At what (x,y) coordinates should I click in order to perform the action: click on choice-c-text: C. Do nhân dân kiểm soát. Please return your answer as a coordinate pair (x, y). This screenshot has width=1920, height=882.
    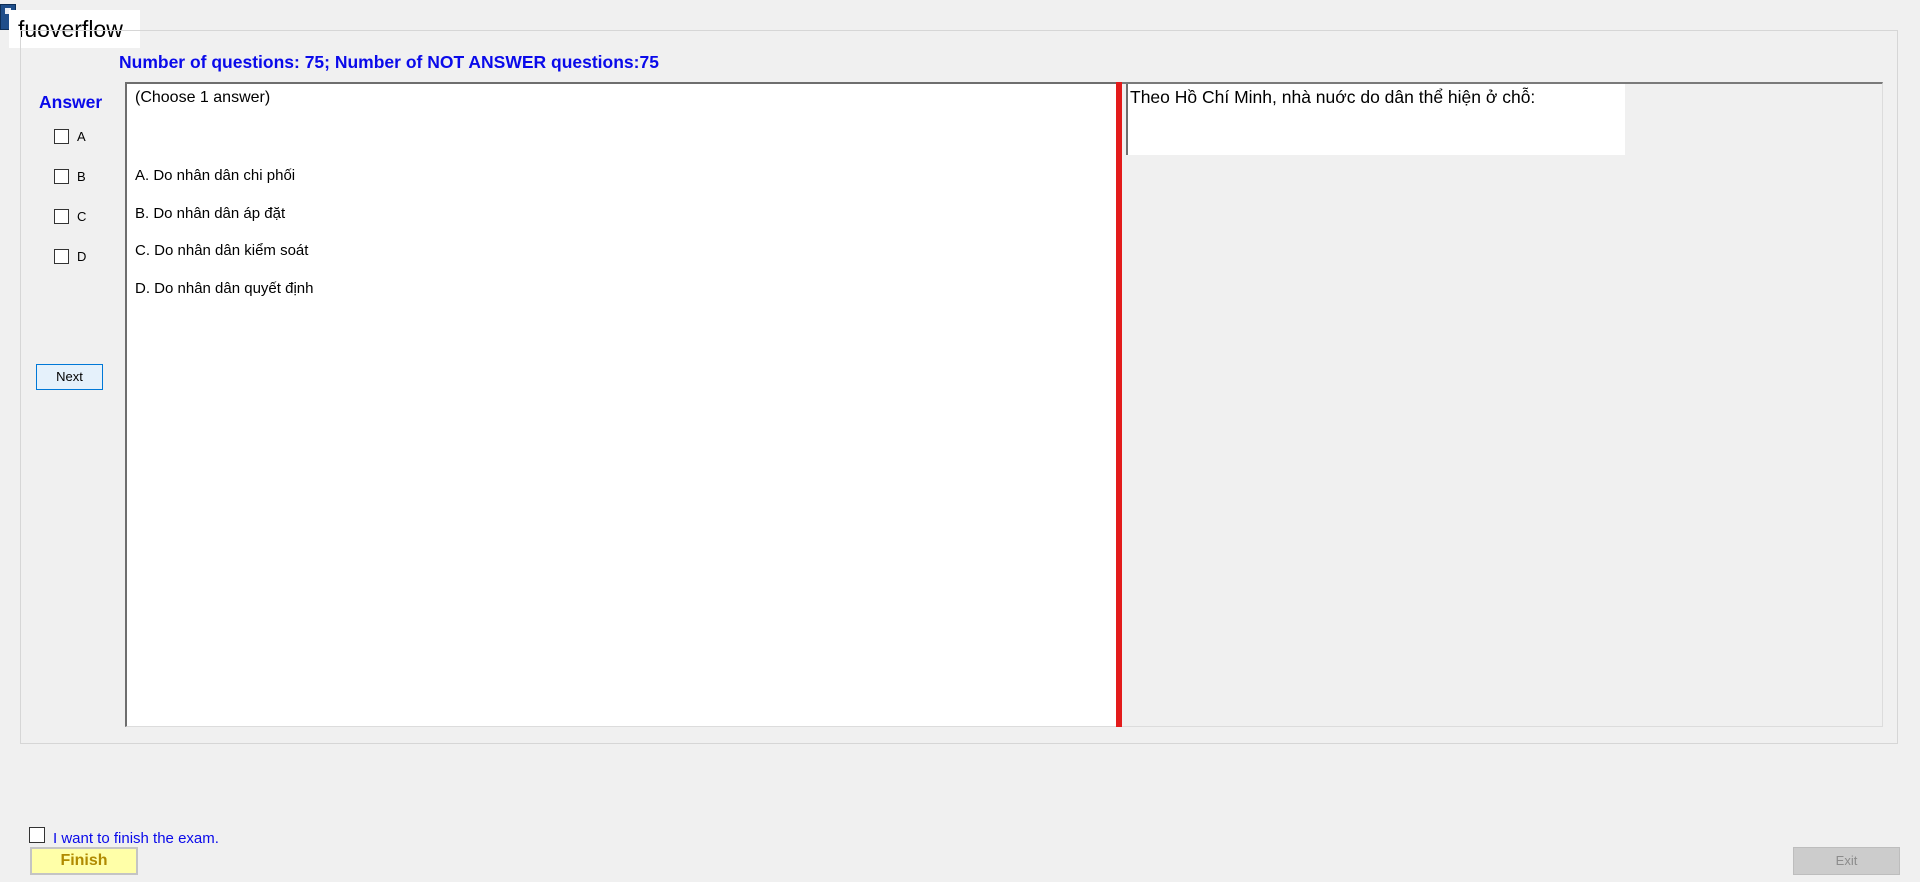
    Looking at the image, I should click on (222, 250).